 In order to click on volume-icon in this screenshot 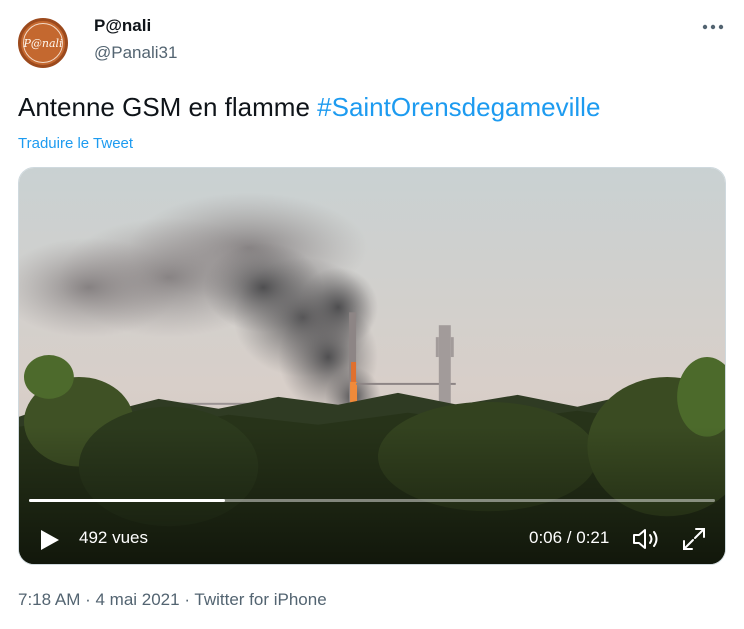, I will do `click(646, 539)`.